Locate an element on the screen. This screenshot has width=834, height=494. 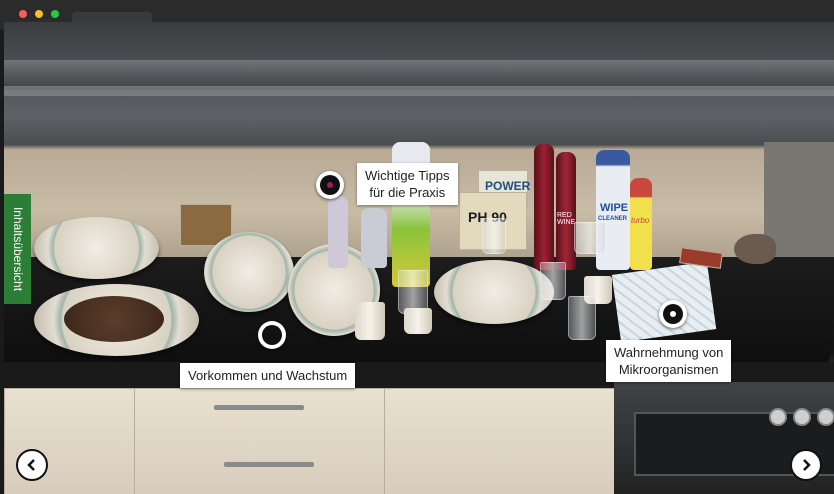
window-close-button is located at coordinates (23, 14).